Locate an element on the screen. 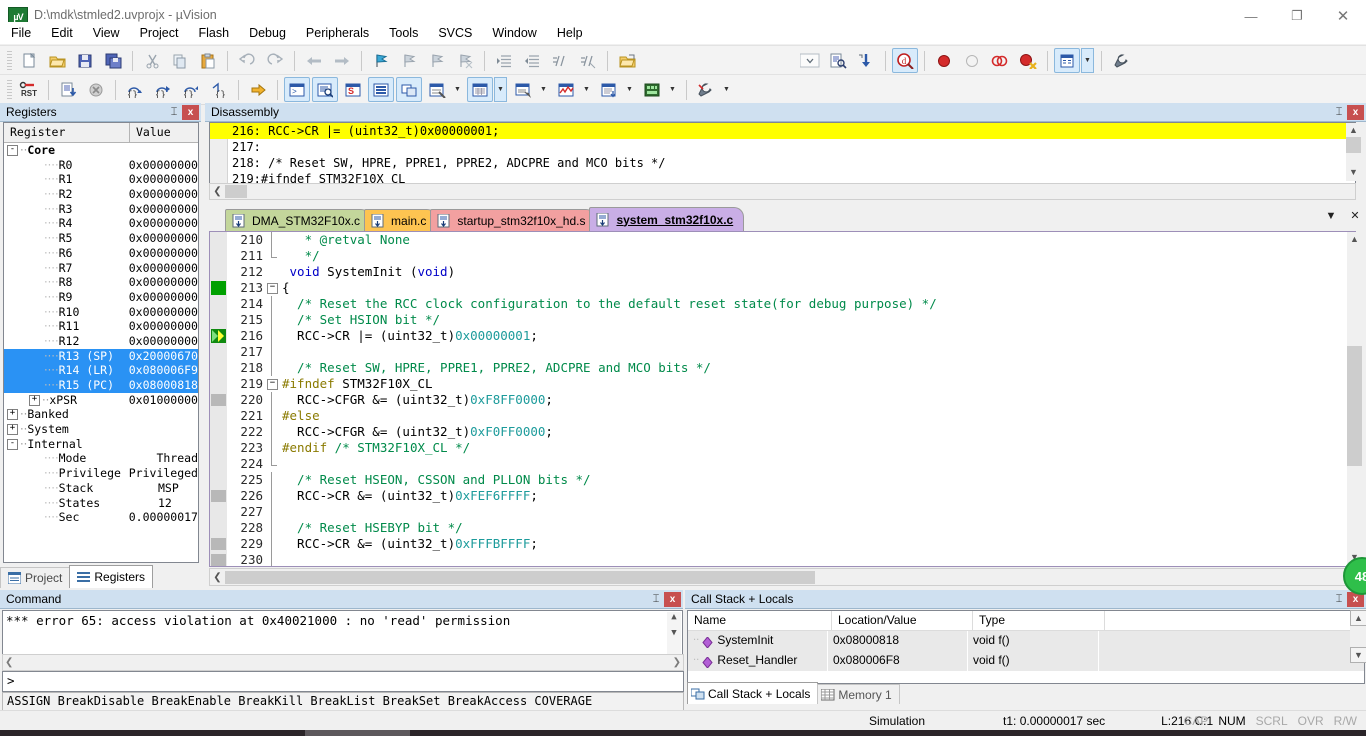 The image size is (1366, 736). navigate-forward-icon is located at coordinates (342, 60).